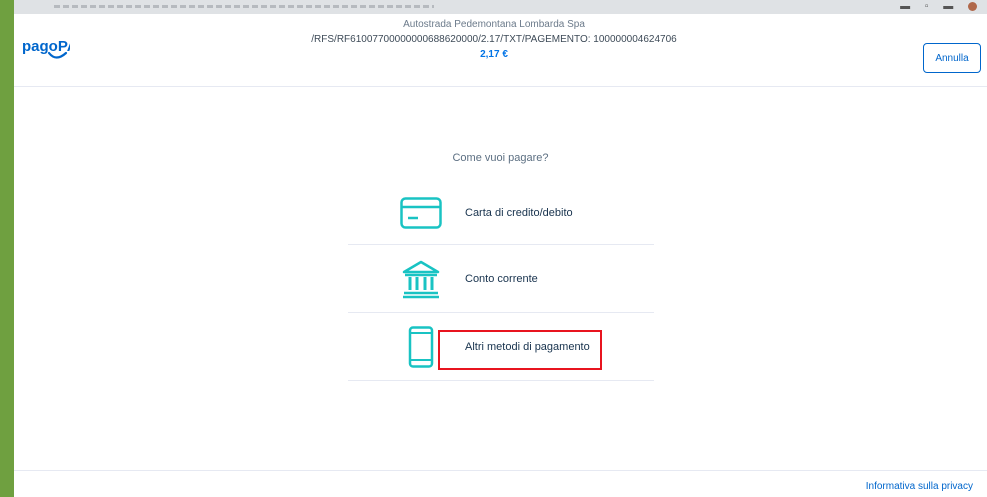  What do you see at coordinates (519, 213) in the screenshot?
I see `method-label: Carta di credito/debito` at bounding box center [519, 213].